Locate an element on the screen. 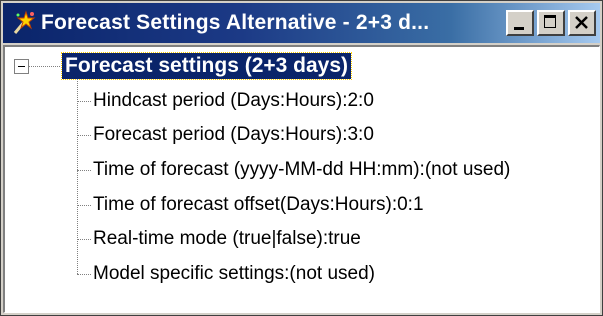  maximize-icon is located at coordinates (550, 21).